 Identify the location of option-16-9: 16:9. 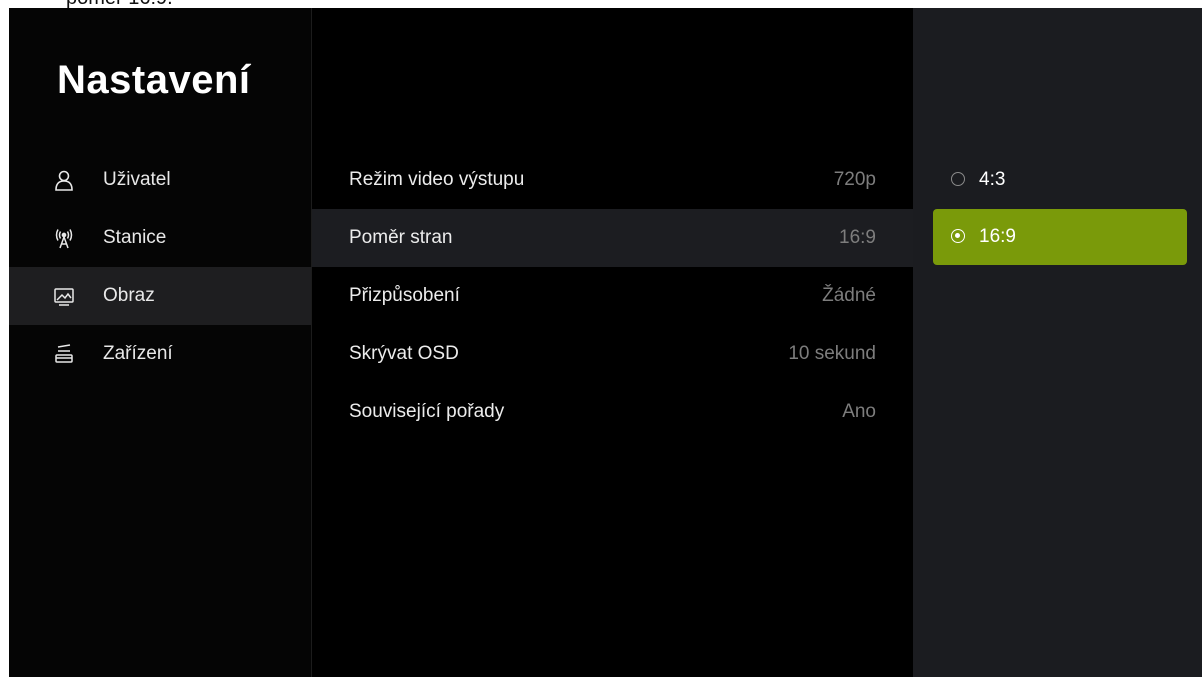
(1060, 237).